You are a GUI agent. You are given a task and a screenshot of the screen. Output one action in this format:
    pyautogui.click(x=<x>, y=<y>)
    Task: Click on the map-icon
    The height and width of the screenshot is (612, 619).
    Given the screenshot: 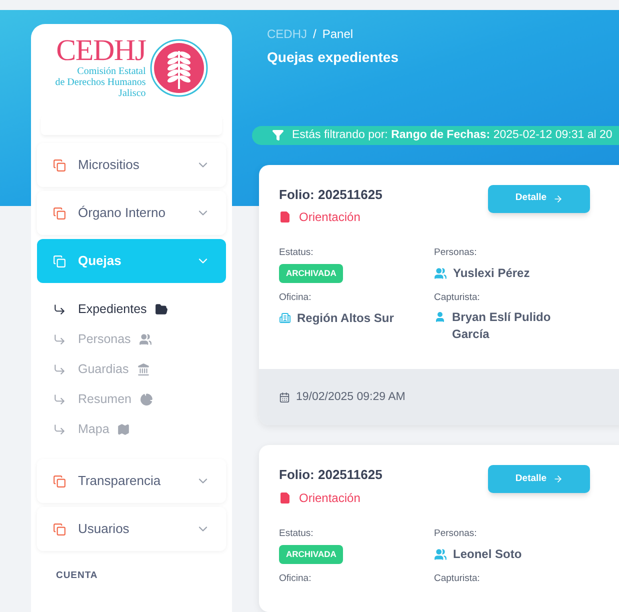 What is the action you would take?
    pyautogui.click(x=123, y=429)
    